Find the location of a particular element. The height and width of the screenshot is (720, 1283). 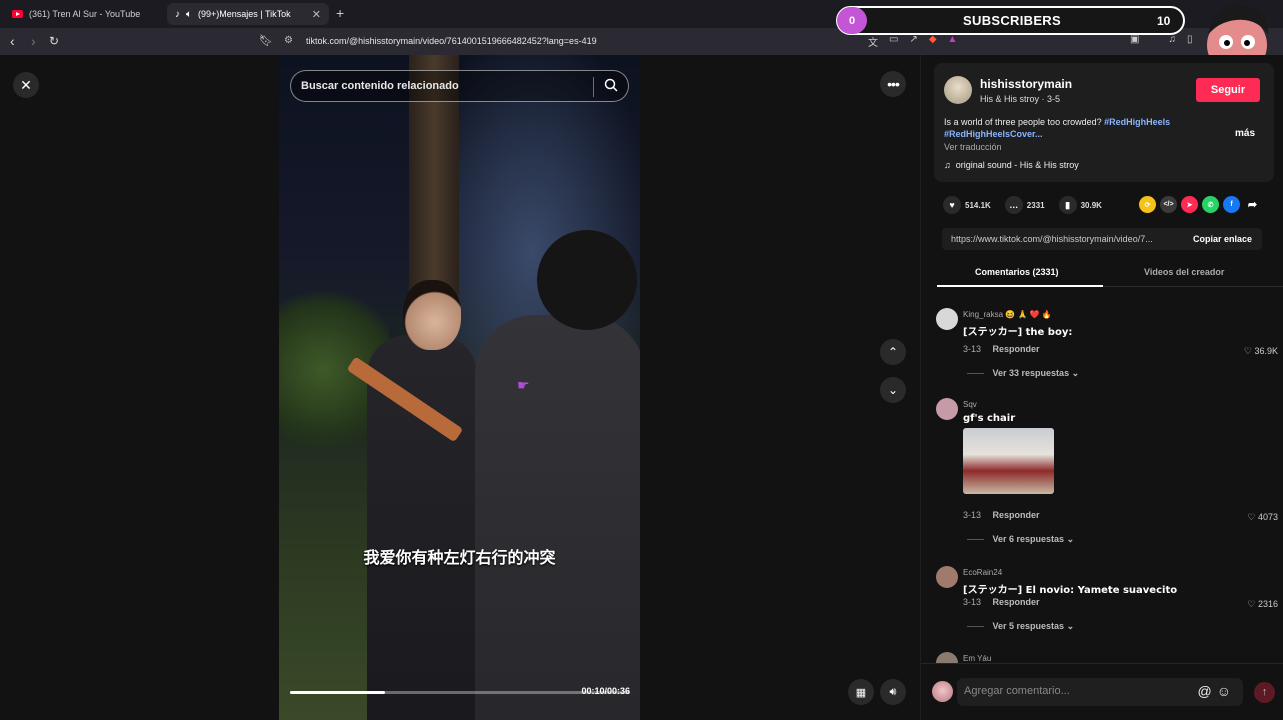

translate-icon: 文 is located at coordinates (873, 41).